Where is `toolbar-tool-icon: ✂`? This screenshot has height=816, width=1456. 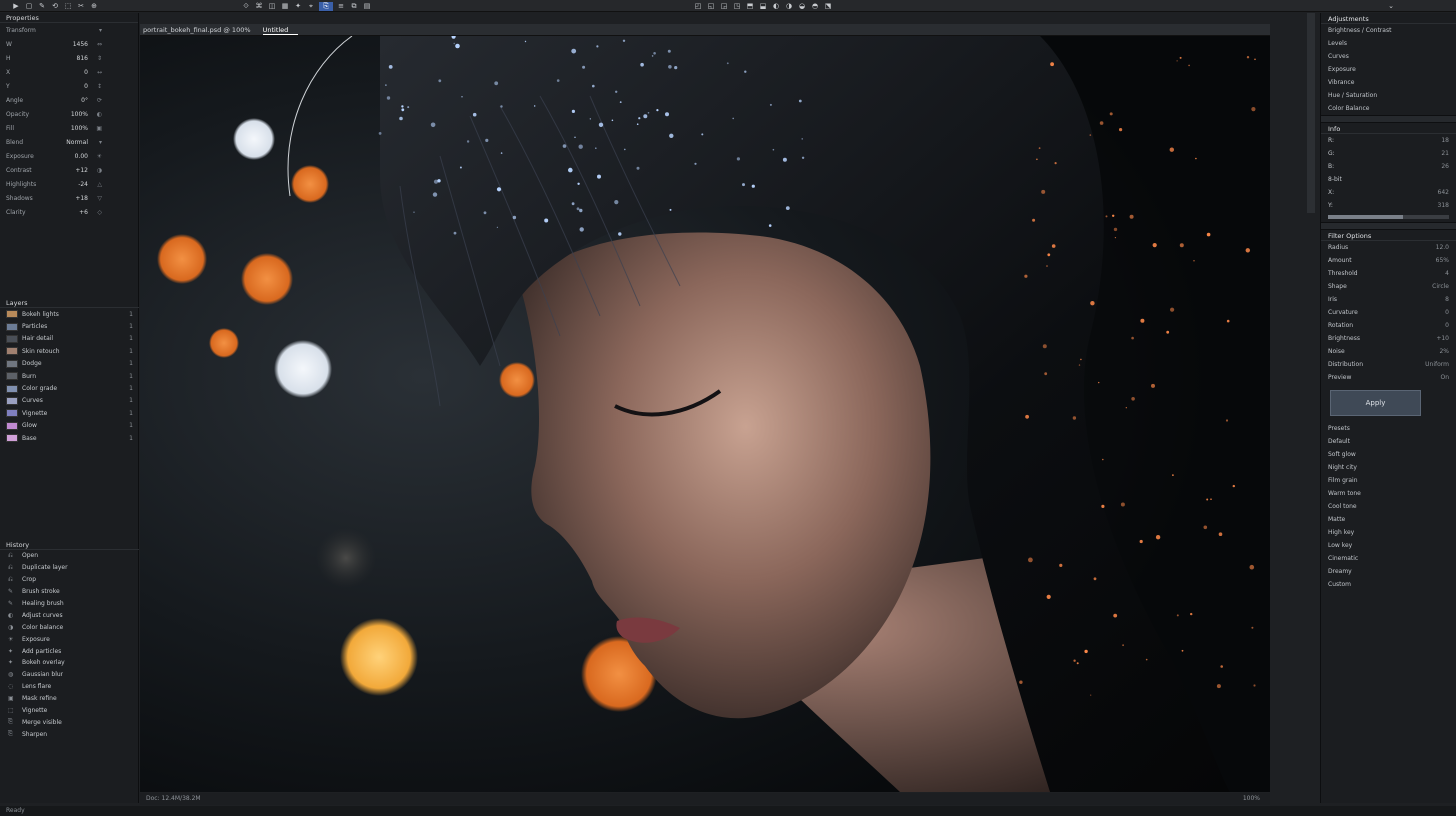
toolbar-tool-icon: ✂ is located at coordinates (81, 6).